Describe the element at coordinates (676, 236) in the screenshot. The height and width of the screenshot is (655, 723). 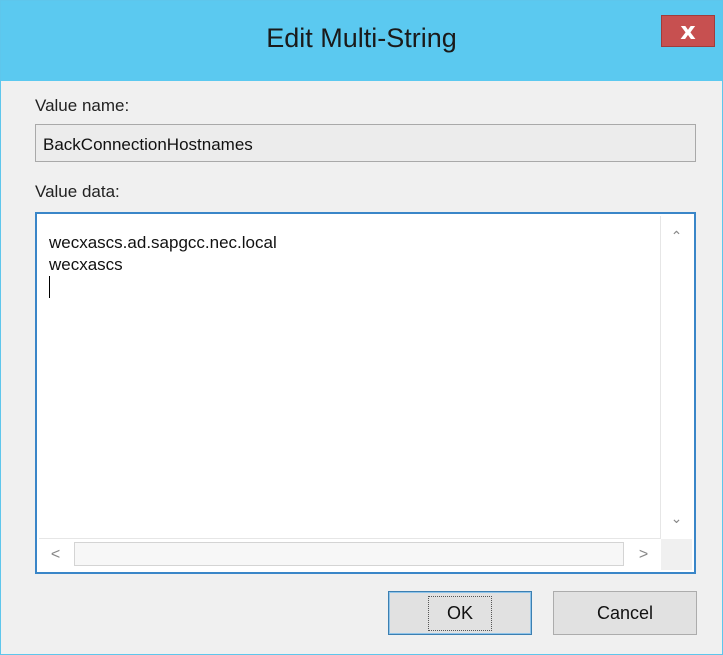
I see `scroll-up-icon: ⌃` at that location.